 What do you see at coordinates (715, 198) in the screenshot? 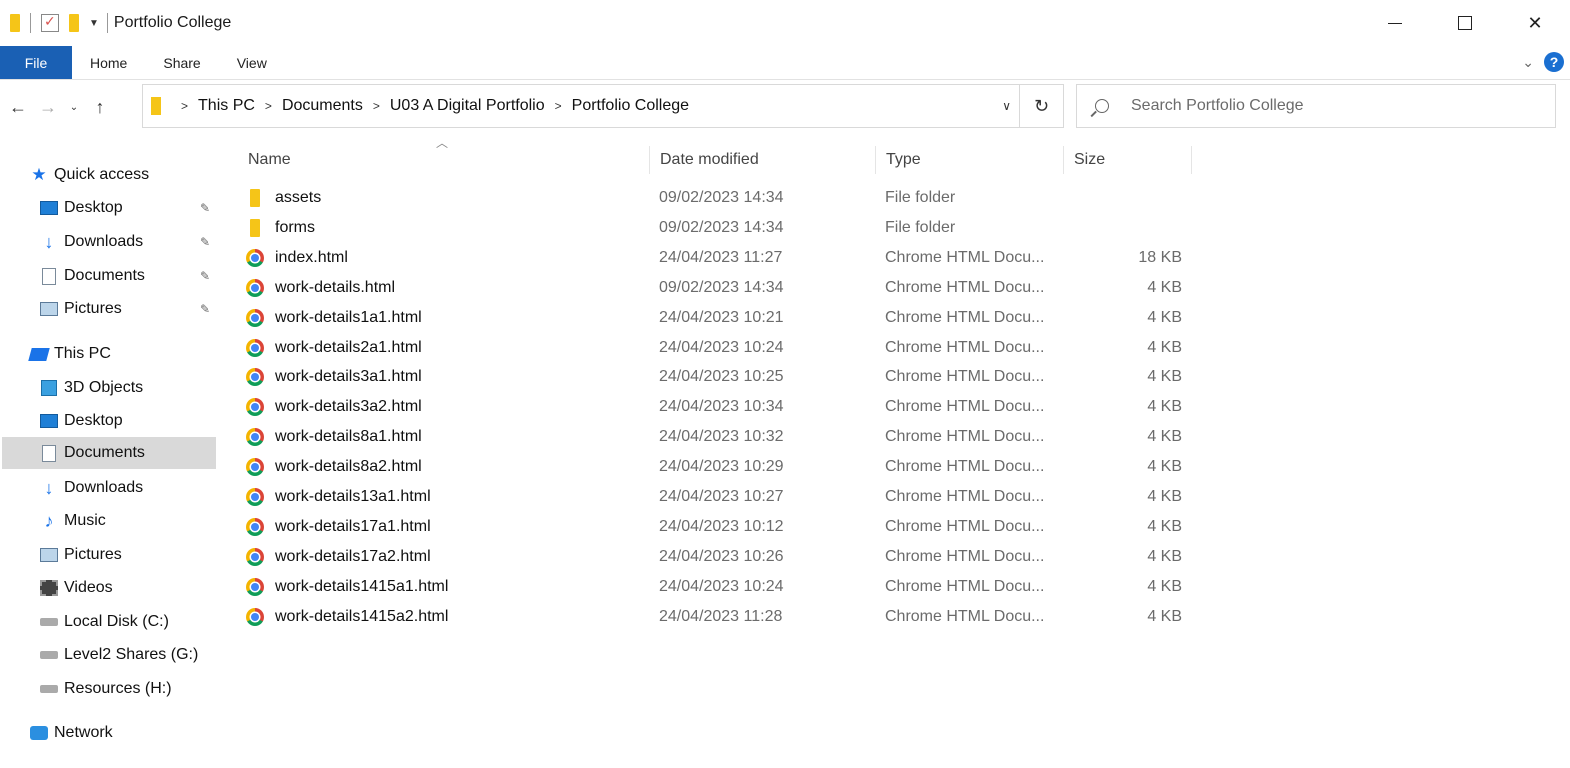
I see `file-row: assets 09/02/2023 14:34 File folder` at bounding box center [715, 198].